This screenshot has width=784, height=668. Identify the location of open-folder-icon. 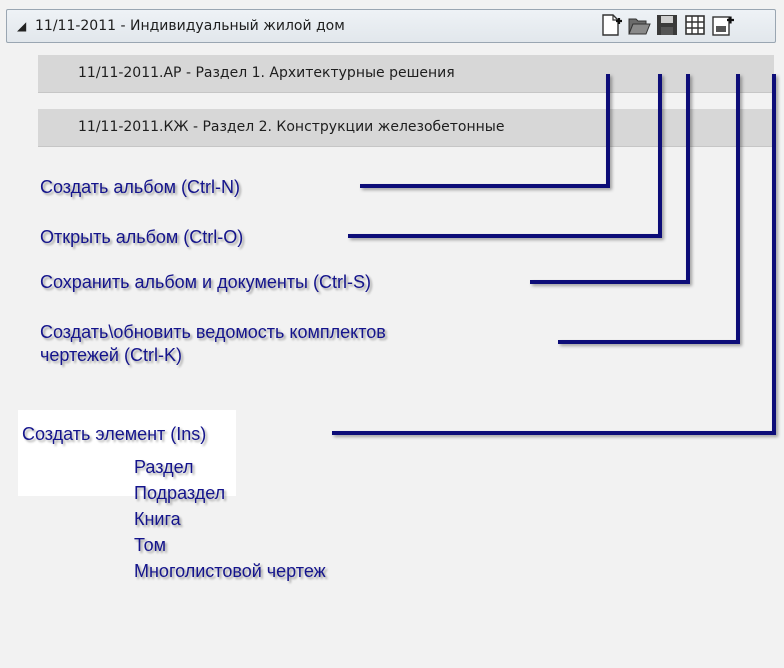
(639, 26).